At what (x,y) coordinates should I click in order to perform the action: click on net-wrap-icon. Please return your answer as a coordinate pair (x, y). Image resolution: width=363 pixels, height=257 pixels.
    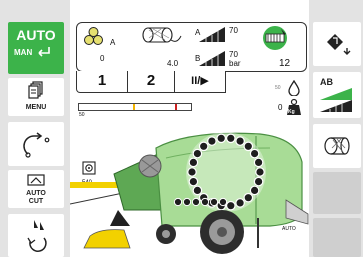
    Looking at the image, I should click on (337, 146).